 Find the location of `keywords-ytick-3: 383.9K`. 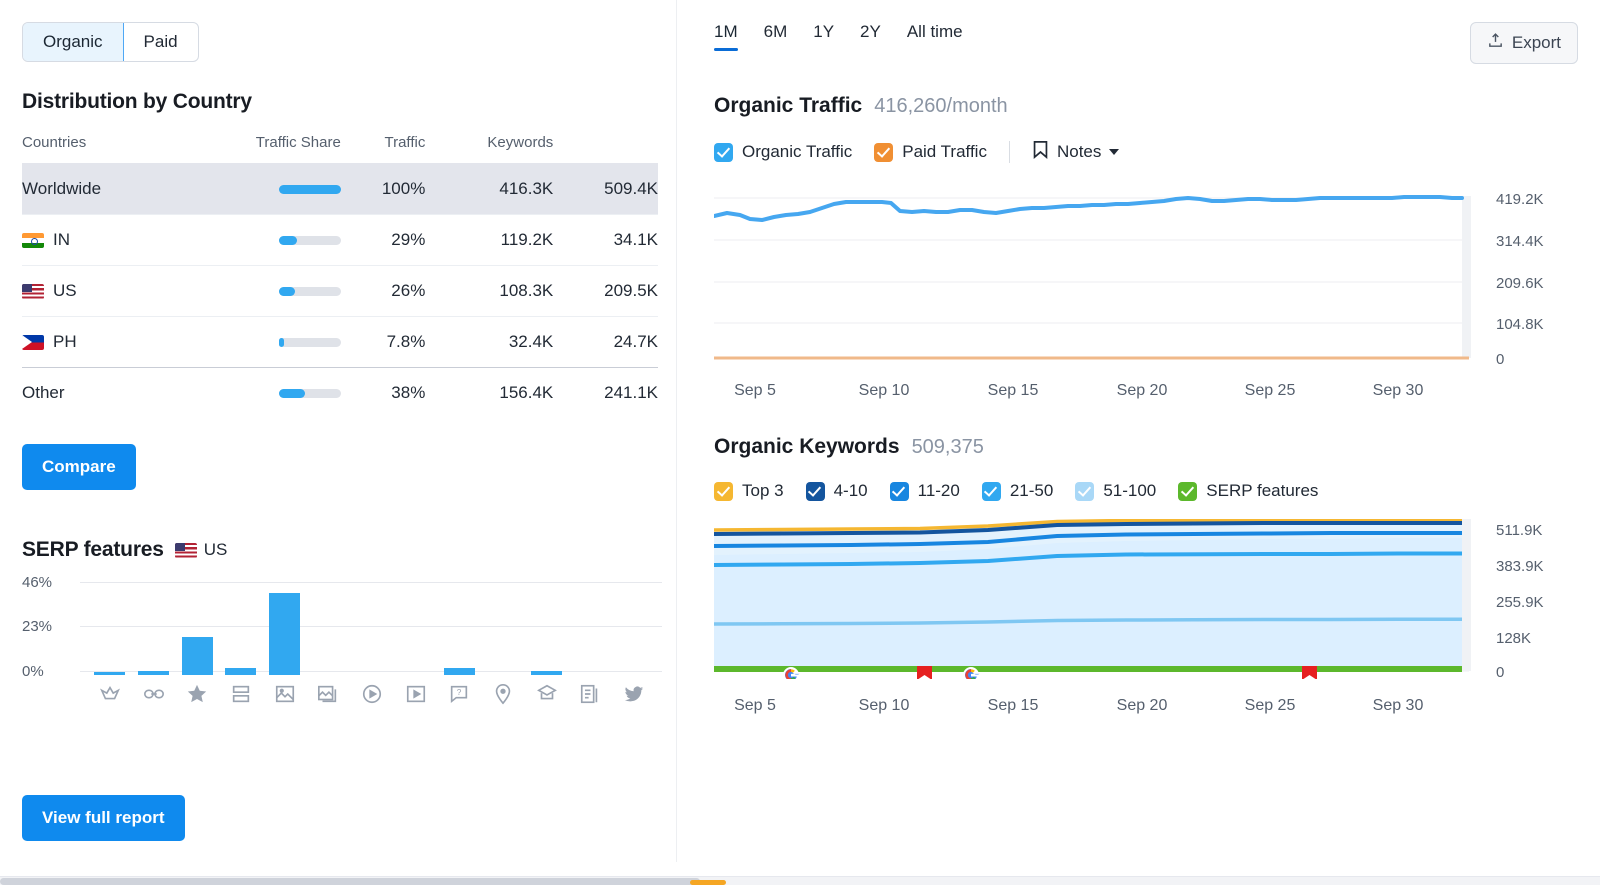

keywords-ytick-3: 383.9K is located at coordinates (1520, 566).